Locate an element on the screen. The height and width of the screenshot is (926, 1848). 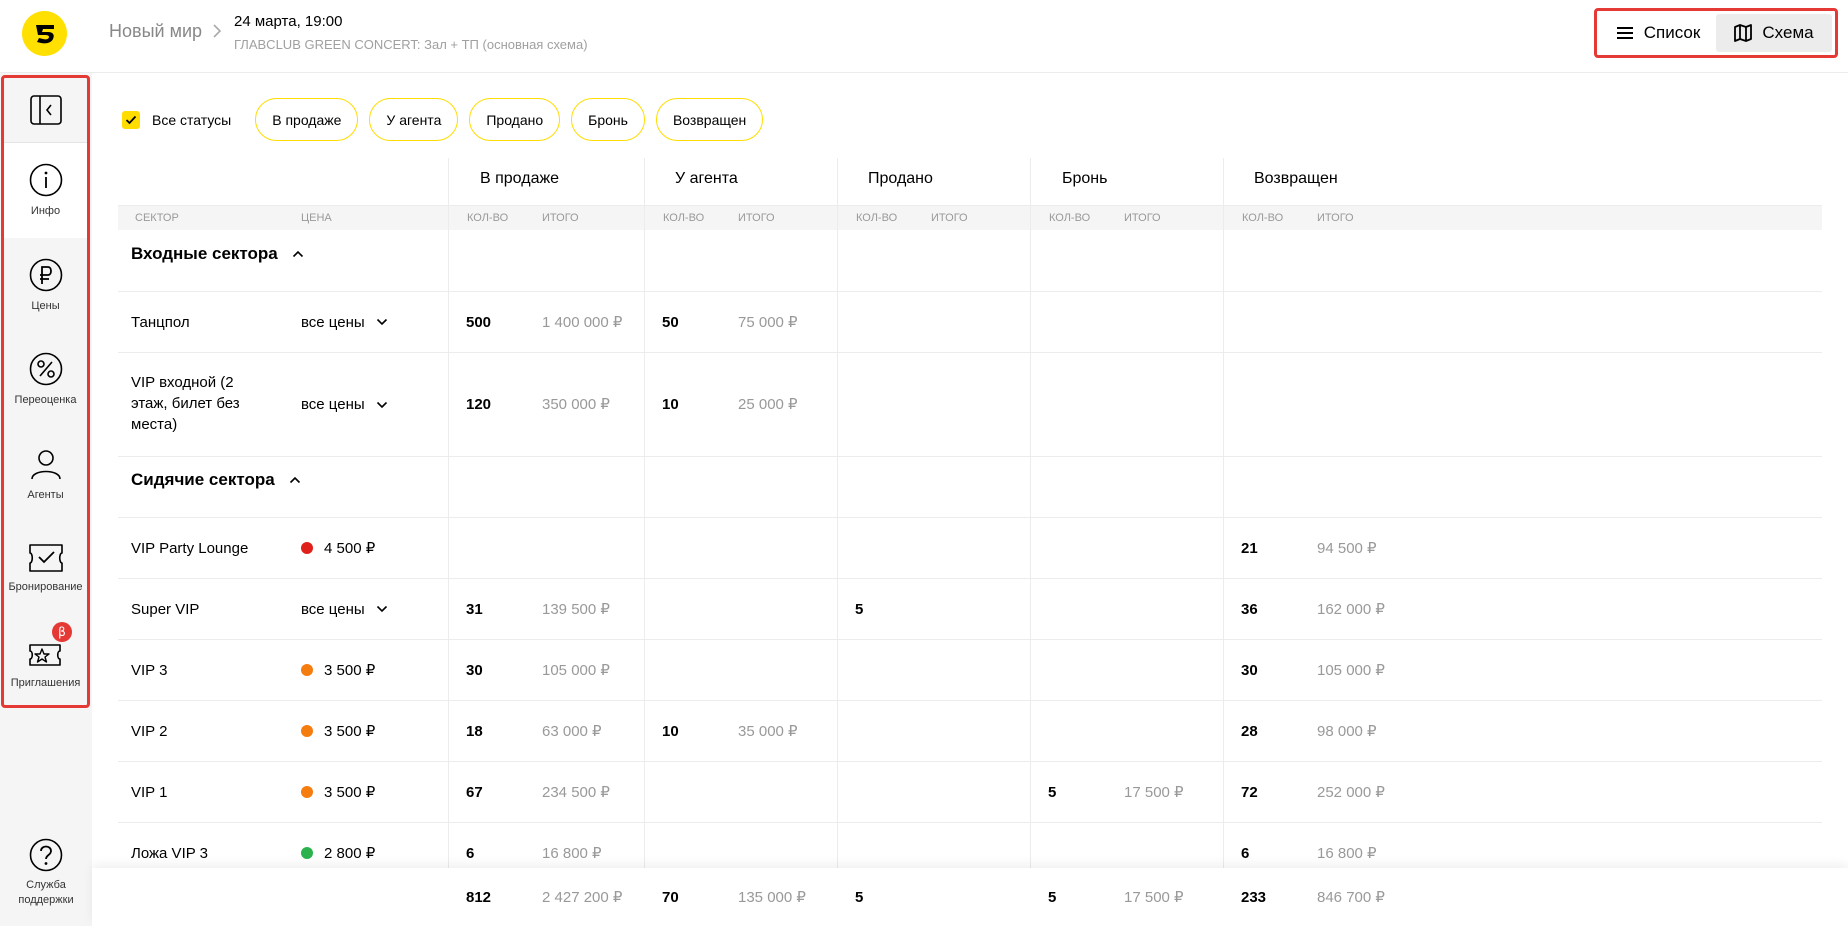
sidebar-item-label: Цены is located at coordinates (45, 305).